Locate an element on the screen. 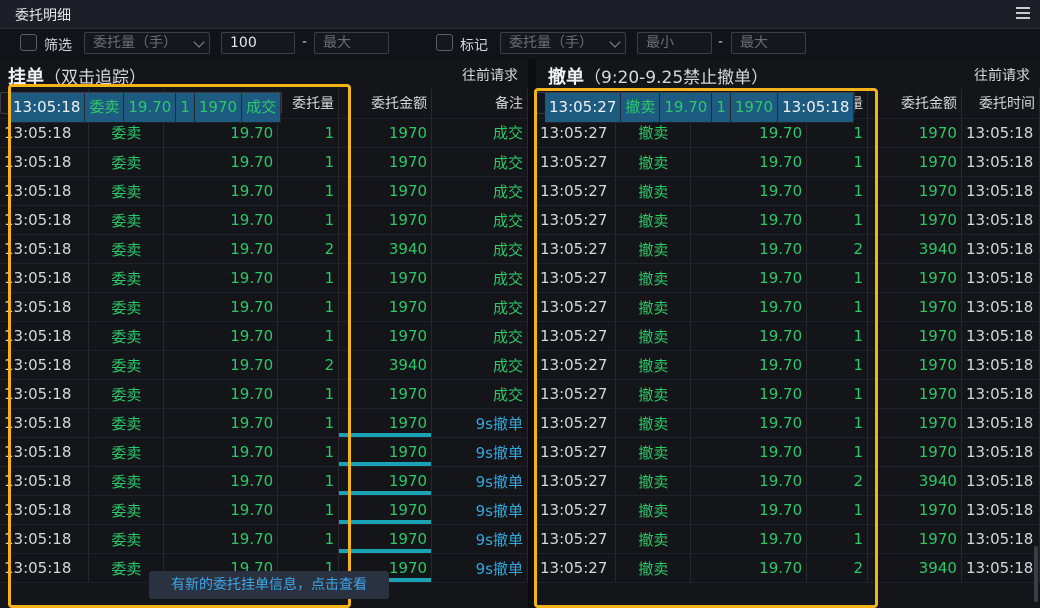  filter-max-input: 最大 is located at coordinates (351, 43).